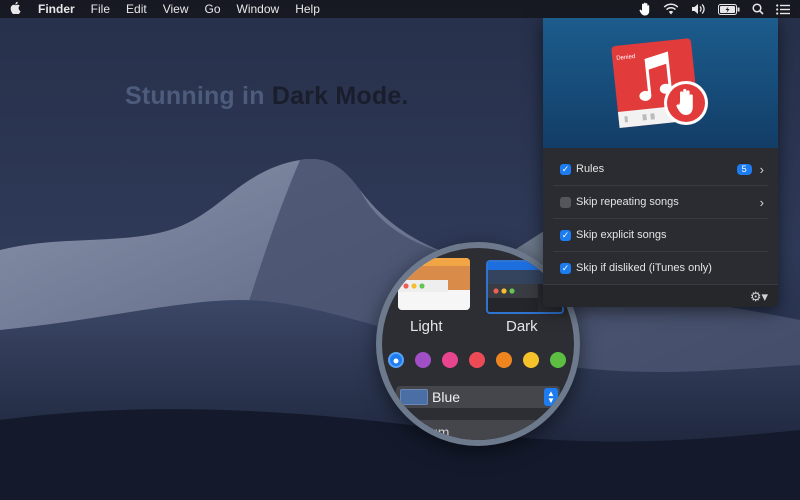  Describe the element at coordinates (558, 360) in the screenshot. I see `accent-color-green` at that location.